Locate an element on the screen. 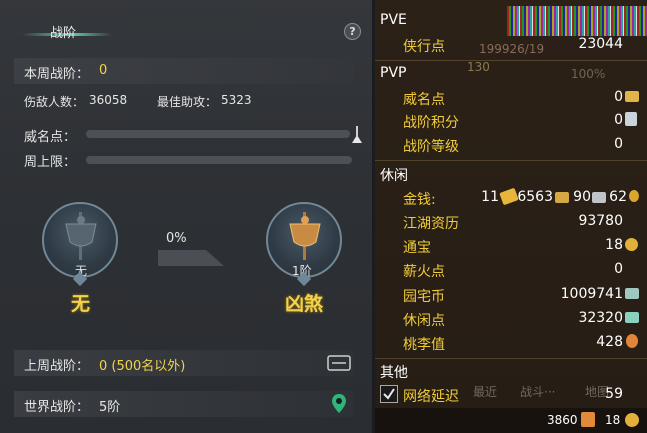 Image resolution: width=647 pixels, height=433 pixels. gold-ingot-icon is located at coordinates (509, 196).